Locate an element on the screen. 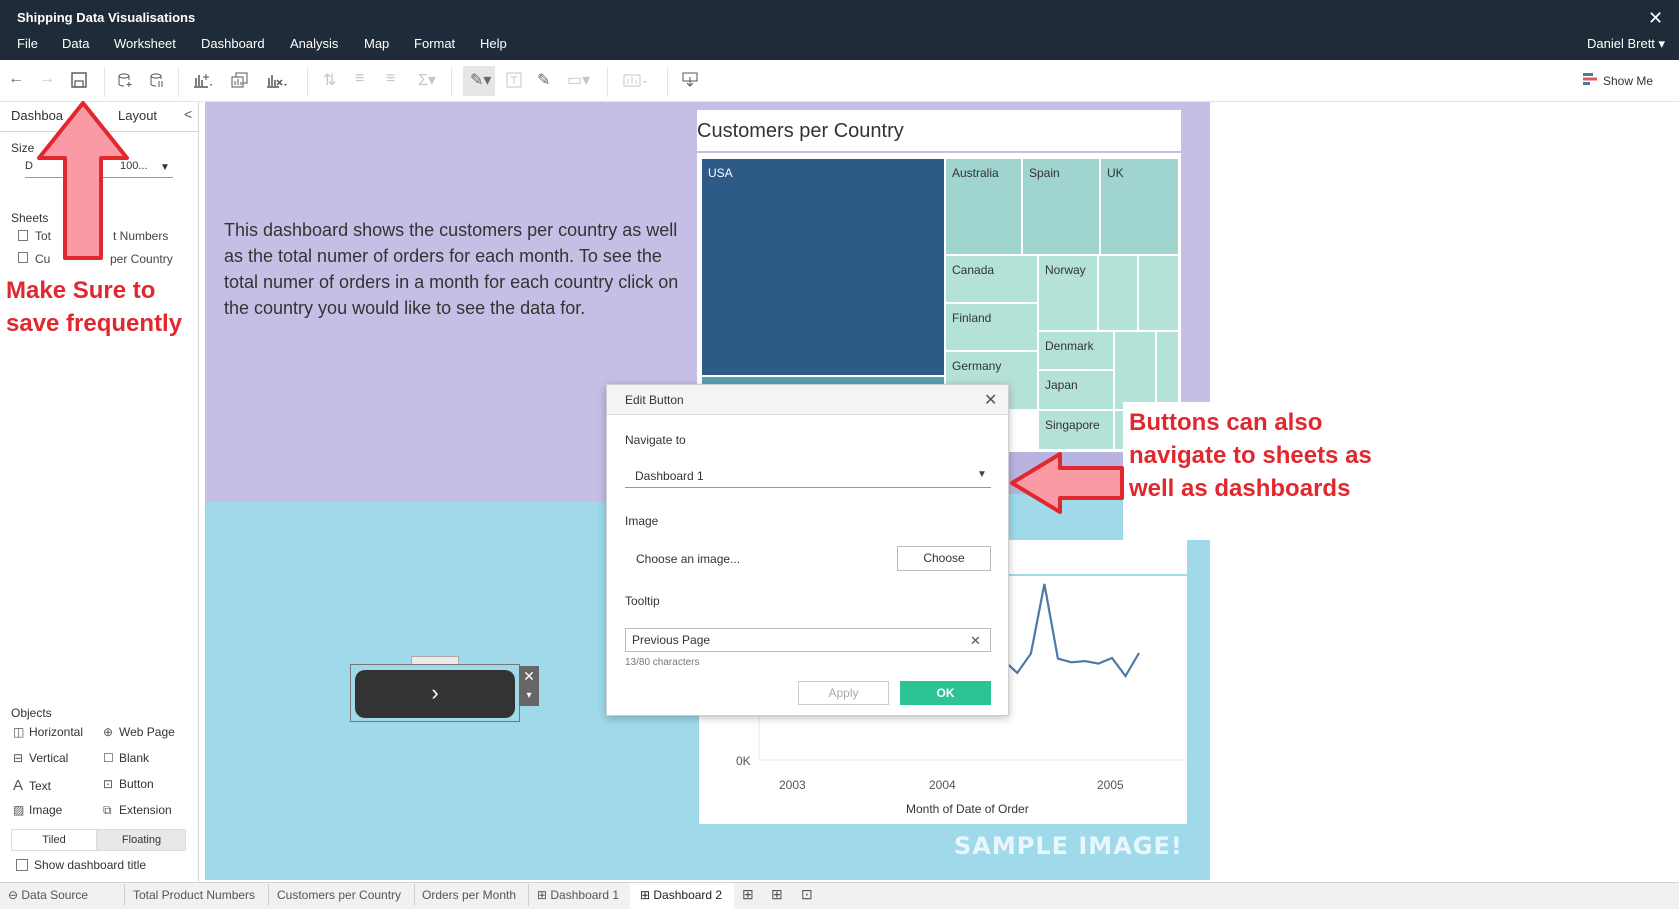 The width and height of the screenshot is (1679, 909). new-worksheet-tab-icon: ⊞ is located at coordinates (748, 894).